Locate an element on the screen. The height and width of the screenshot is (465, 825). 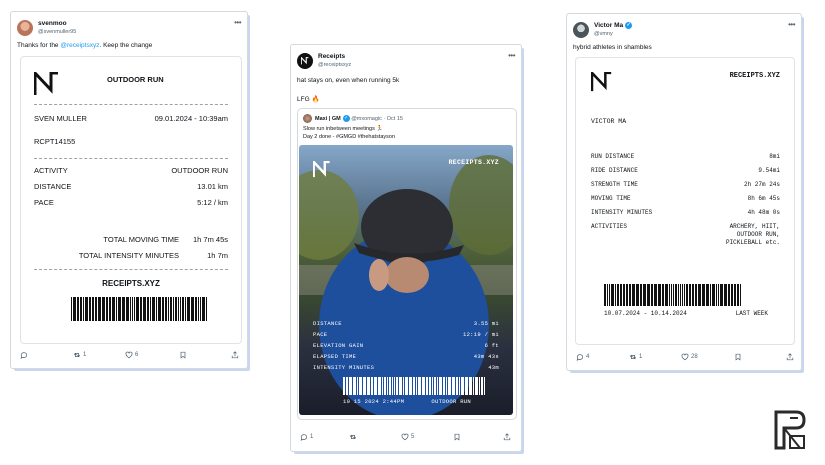
row-value: 2h 27m 24s is located at coordinates (761, 184).